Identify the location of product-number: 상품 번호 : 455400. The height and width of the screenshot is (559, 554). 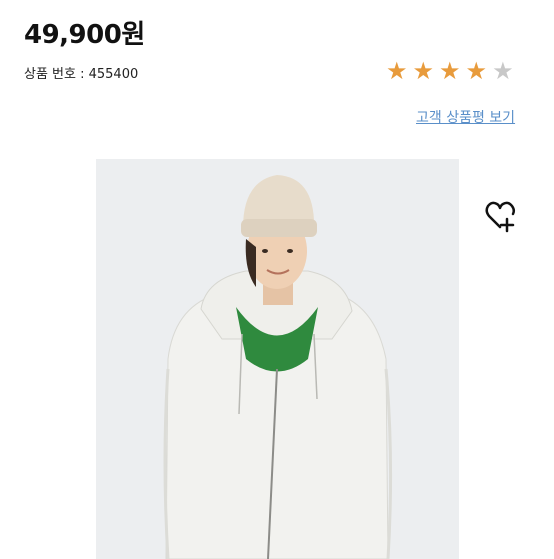
(81, 74).